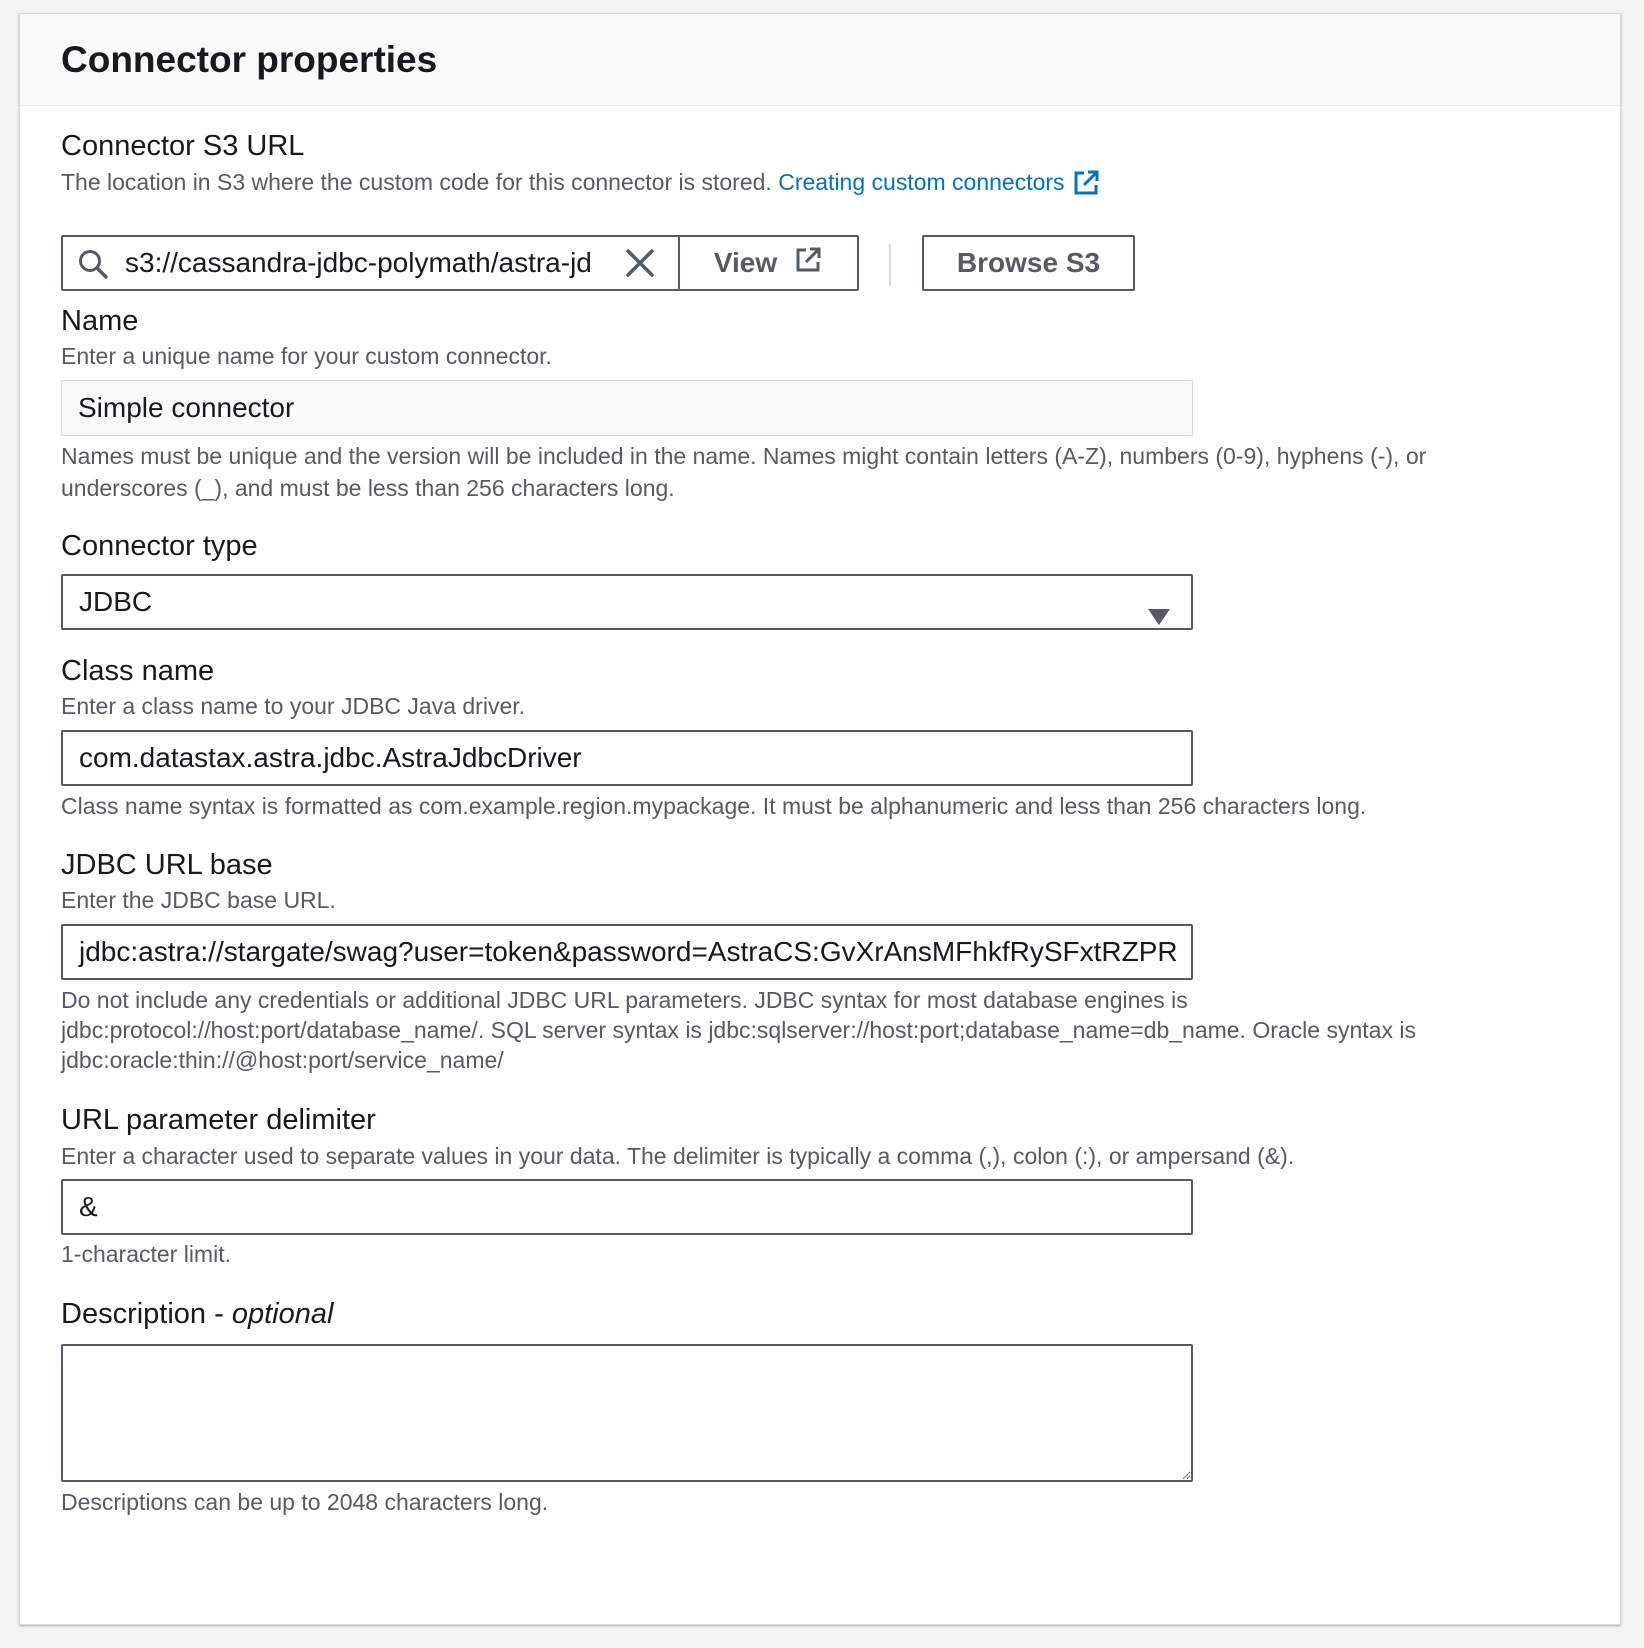 The image size is (1644, 1648). Describe the element at coordinates (100, 321) in the screenshot. I see `name-label: Name` at that location.